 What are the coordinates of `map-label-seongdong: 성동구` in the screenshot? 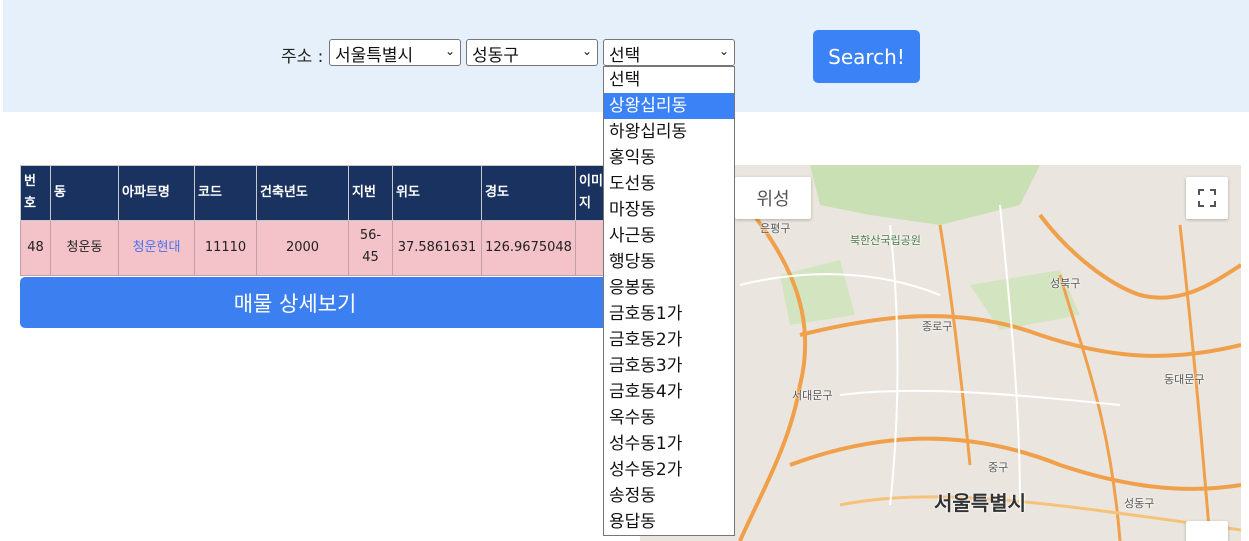 It's located at (1139, 503).